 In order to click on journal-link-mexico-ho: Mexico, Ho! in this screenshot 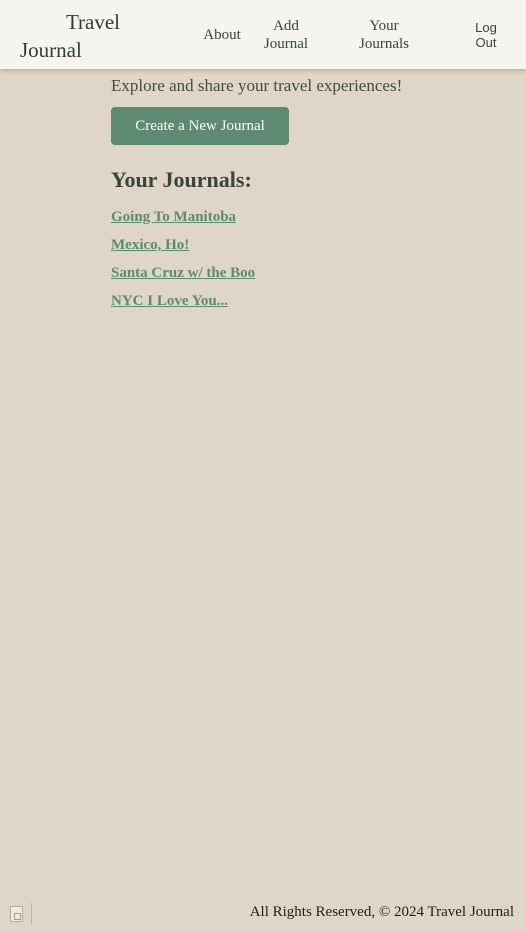, I will do `click(150, 245)`.